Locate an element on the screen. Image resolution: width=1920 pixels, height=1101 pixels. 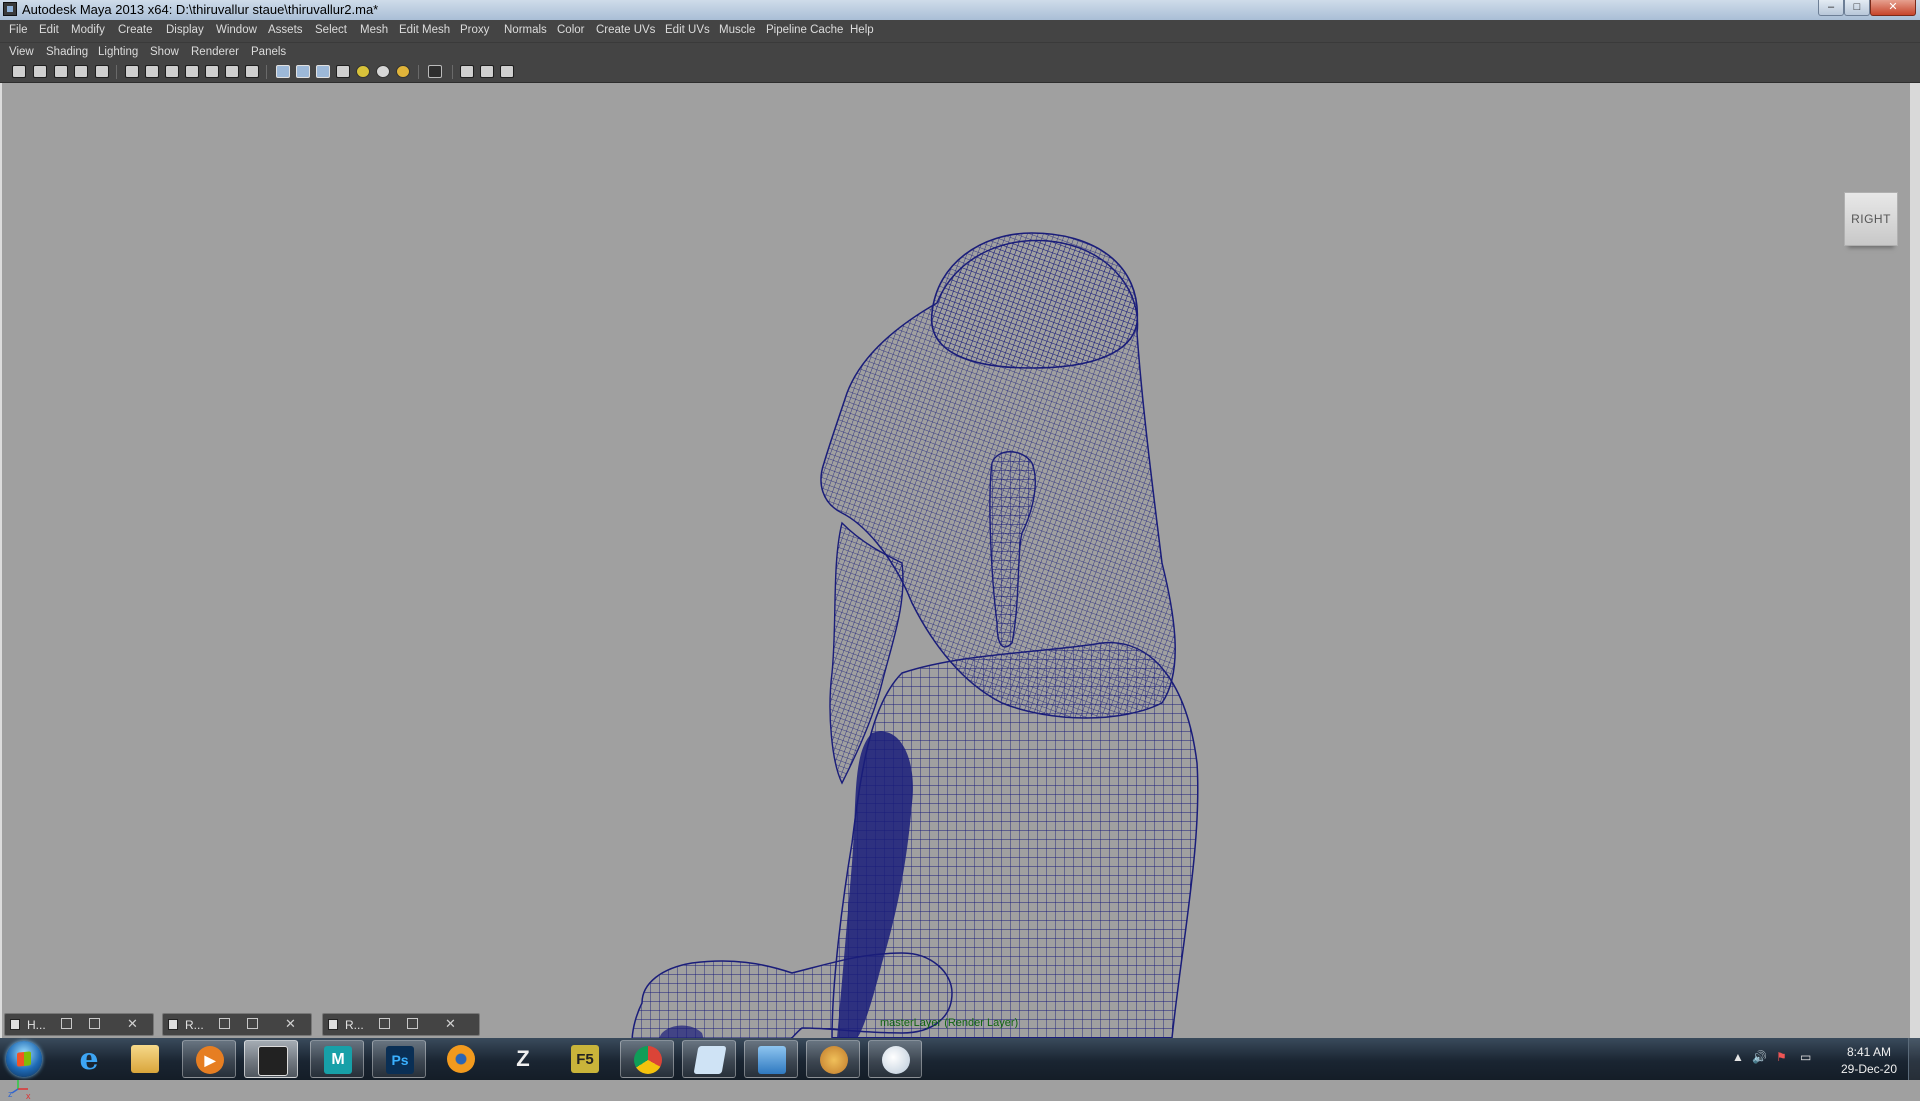
select-camera-icon is located at coordinates (19, 71).